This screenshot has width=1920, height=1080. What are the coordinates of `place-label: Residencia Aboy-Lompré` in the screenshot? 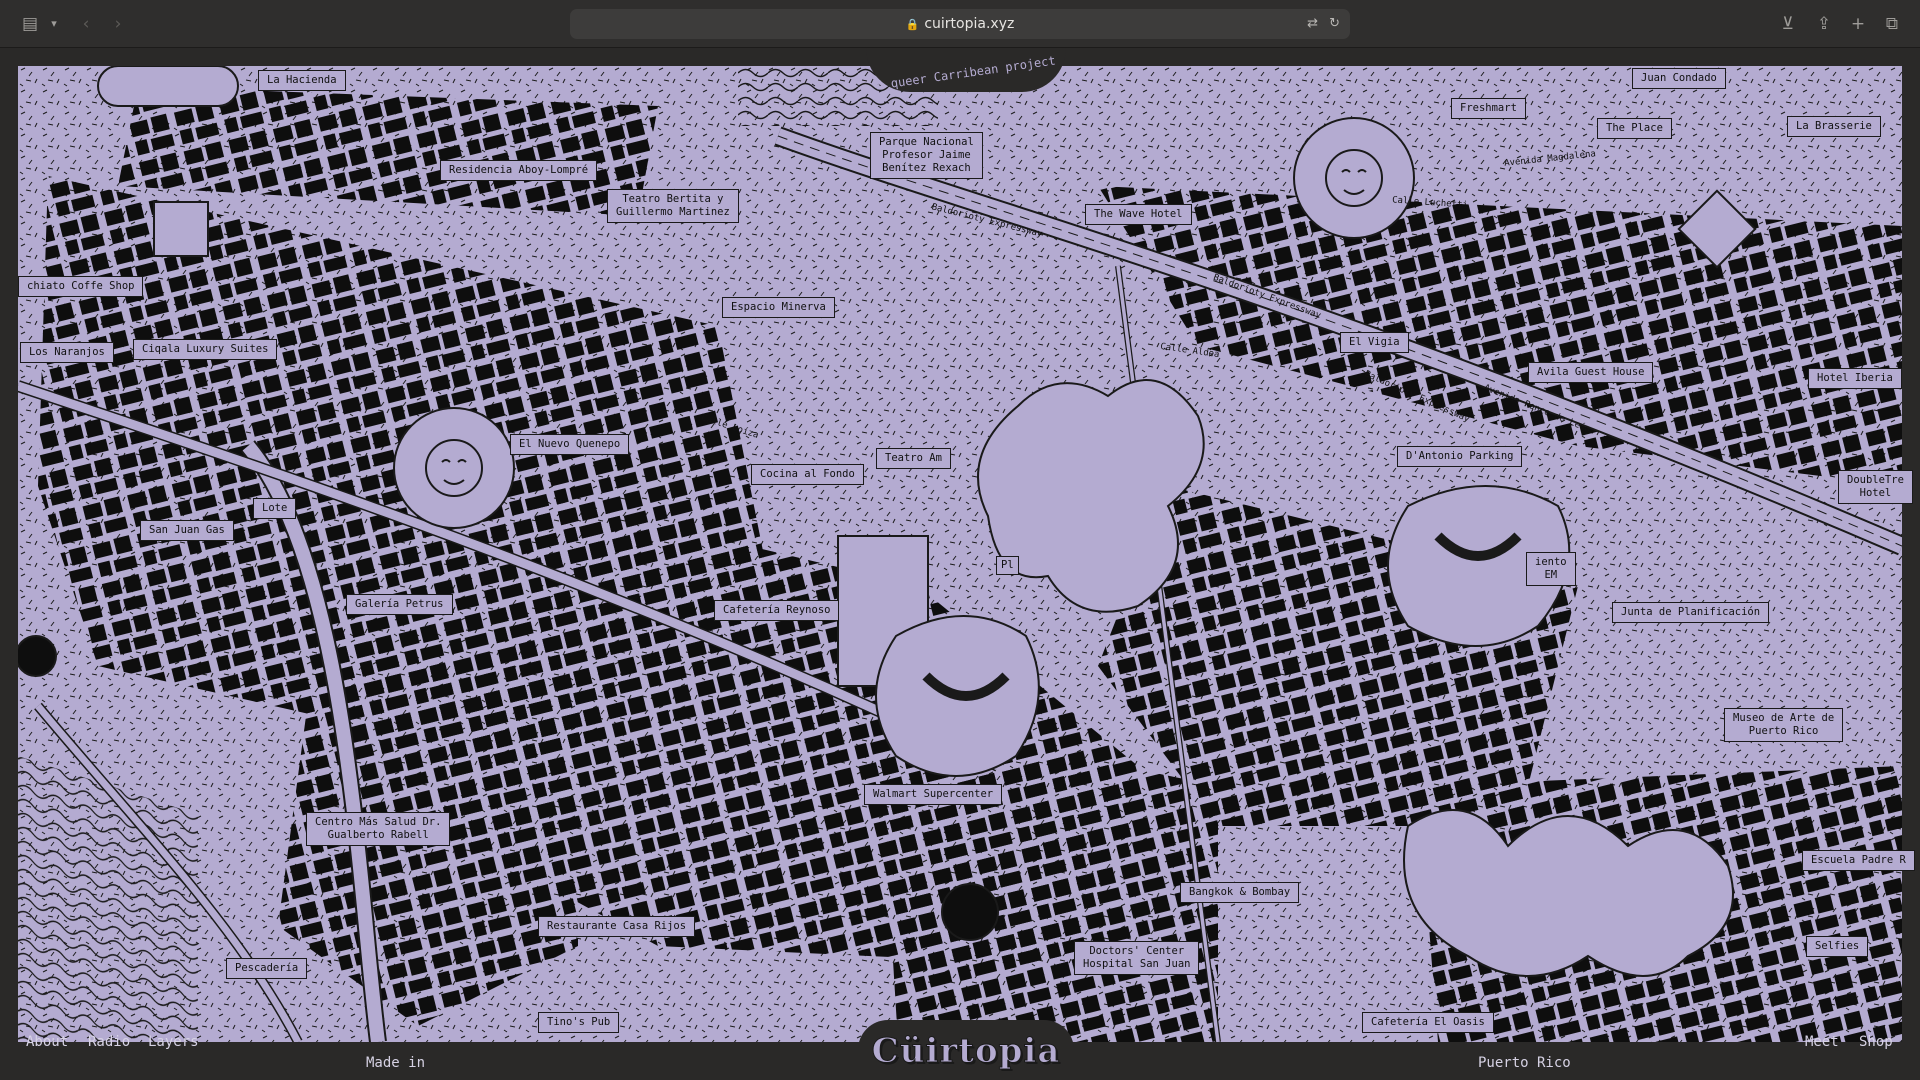 It's located at (519, 170).